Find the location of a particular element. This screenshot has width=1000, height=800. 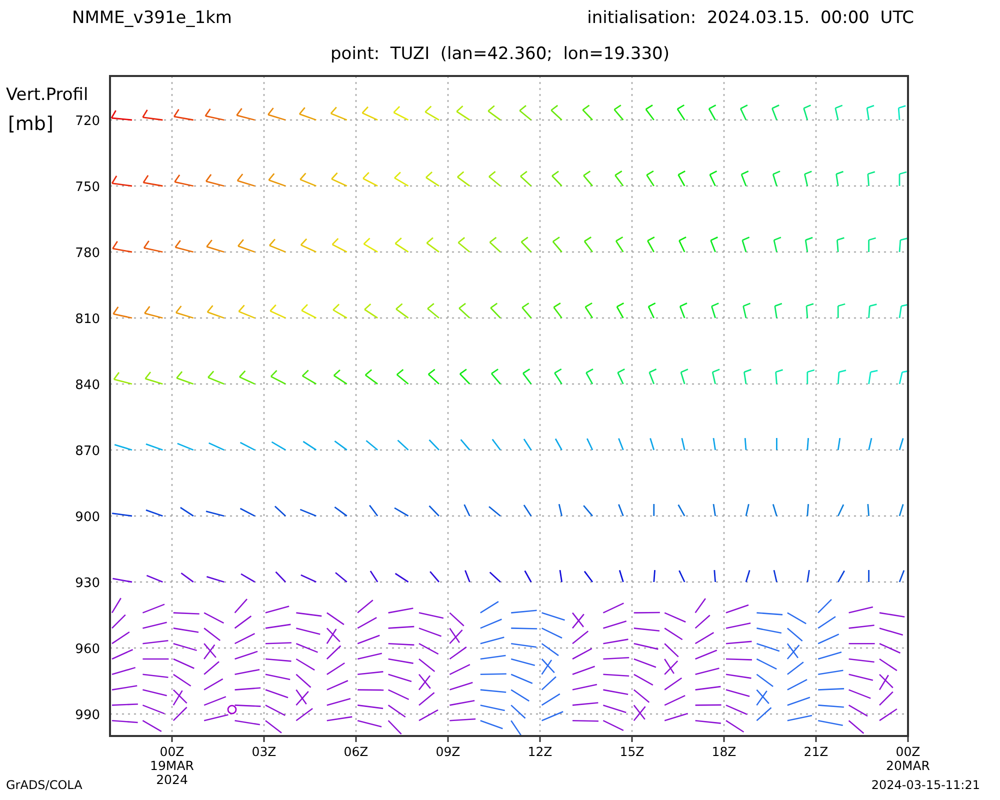

axis-tick-label: 870 is located at coordinates (87, 451).